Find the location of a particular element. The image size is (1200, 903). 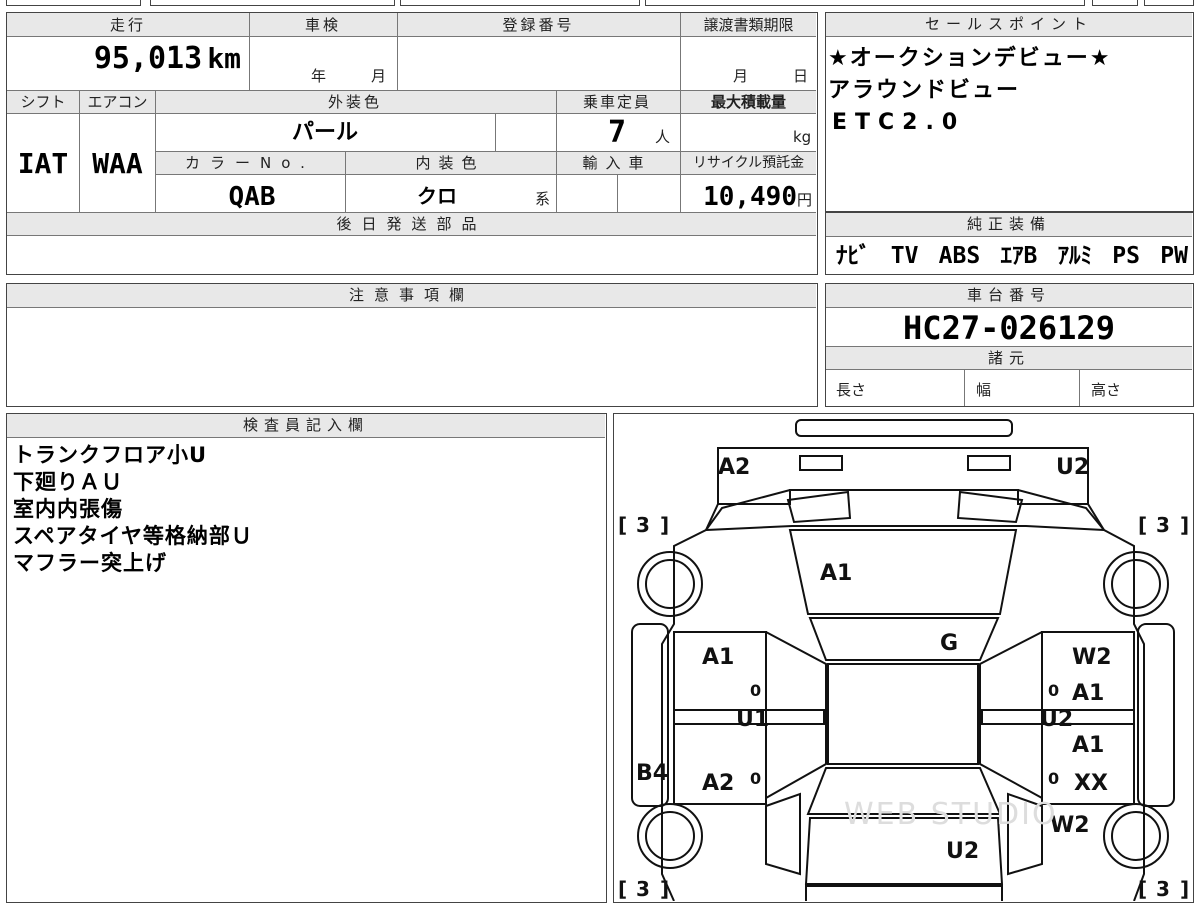

shaken-month-unit: 月 is located at coordinates (379, 76).